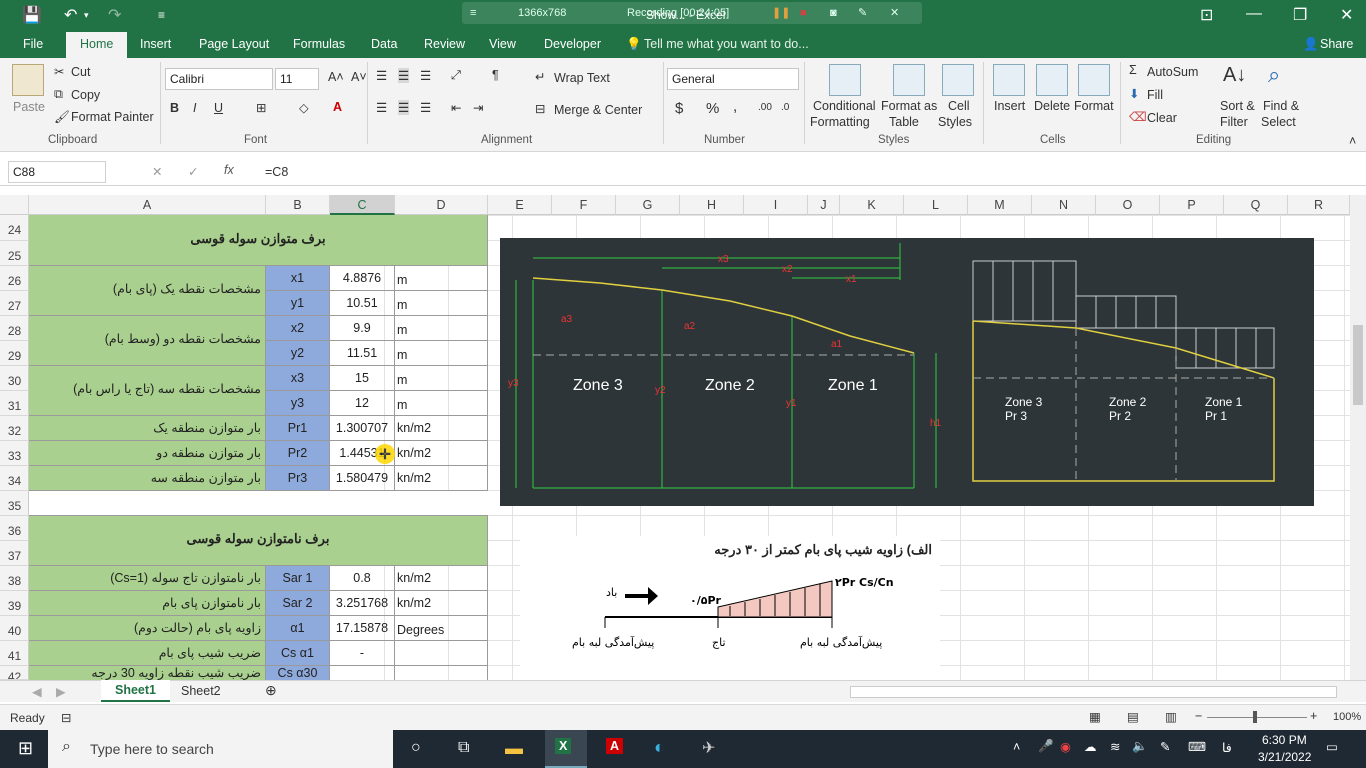  Describe the element at coordinates (1358, 437) in the screenshot. I see `vertical-scrollbar` at that location.